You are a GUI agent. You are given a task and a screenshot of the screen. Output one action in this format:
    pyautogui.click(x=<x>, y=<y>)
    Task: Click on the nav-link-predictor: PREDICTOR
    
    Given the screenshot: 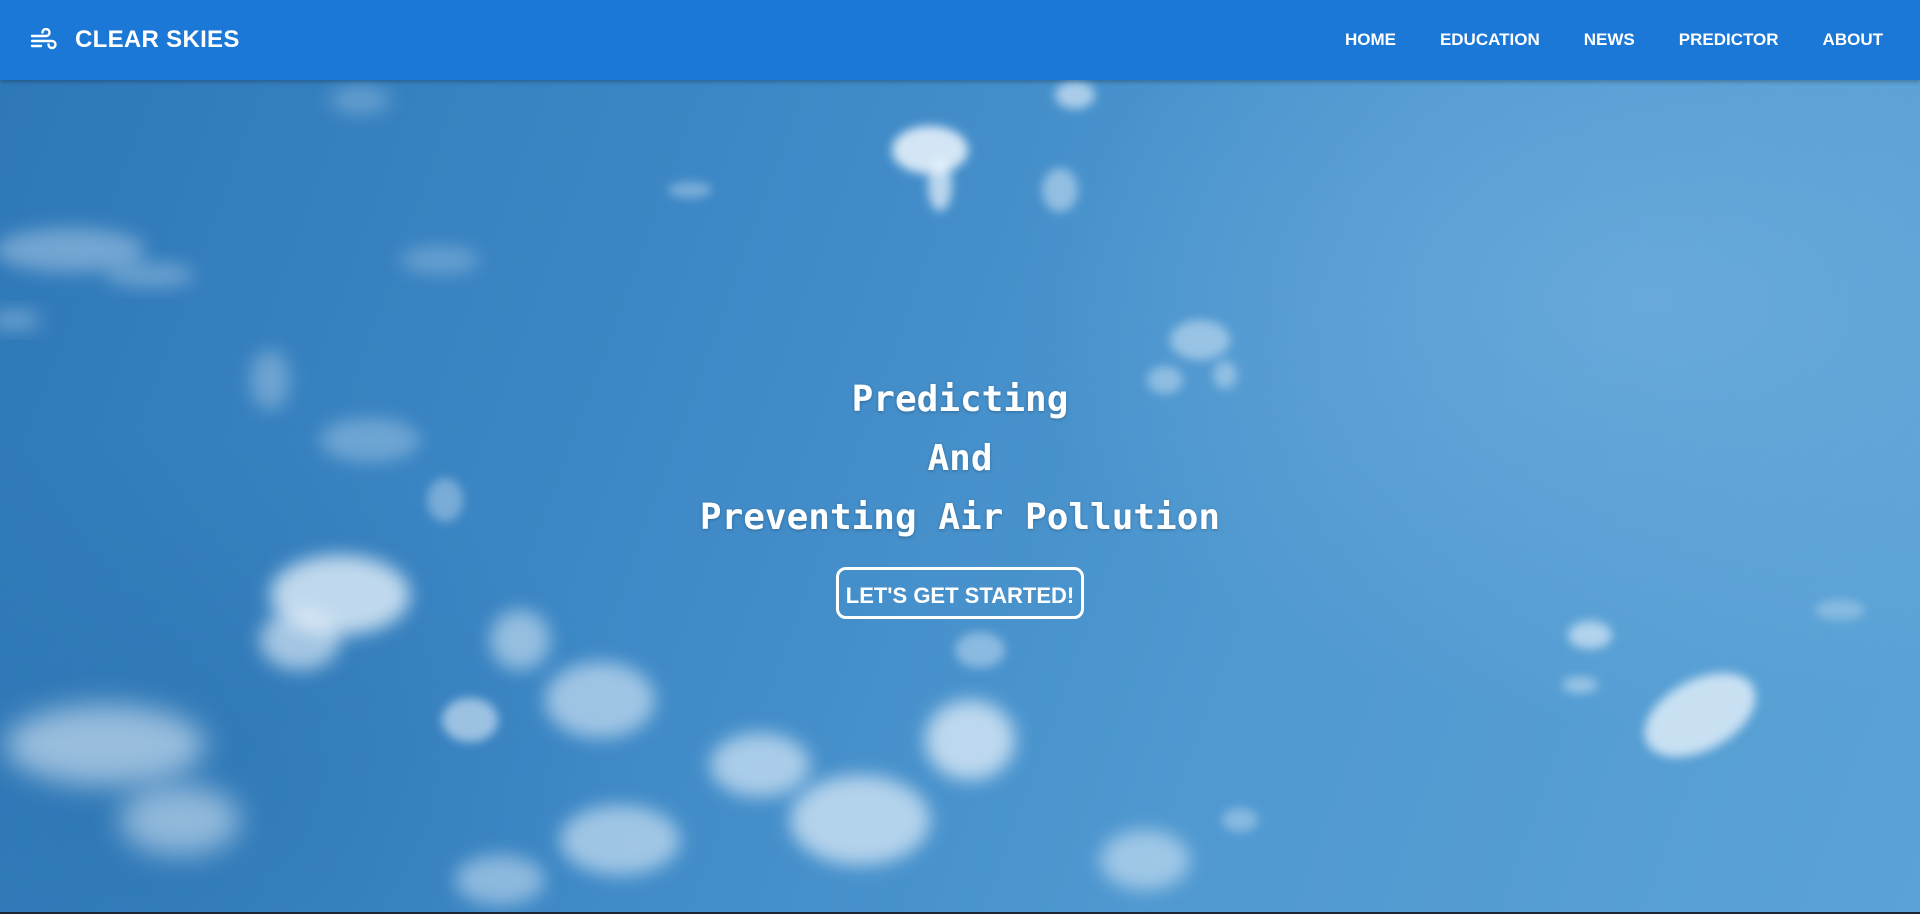 What is the action you would take?
    pyautogui.click(x=1729, y=40)
    